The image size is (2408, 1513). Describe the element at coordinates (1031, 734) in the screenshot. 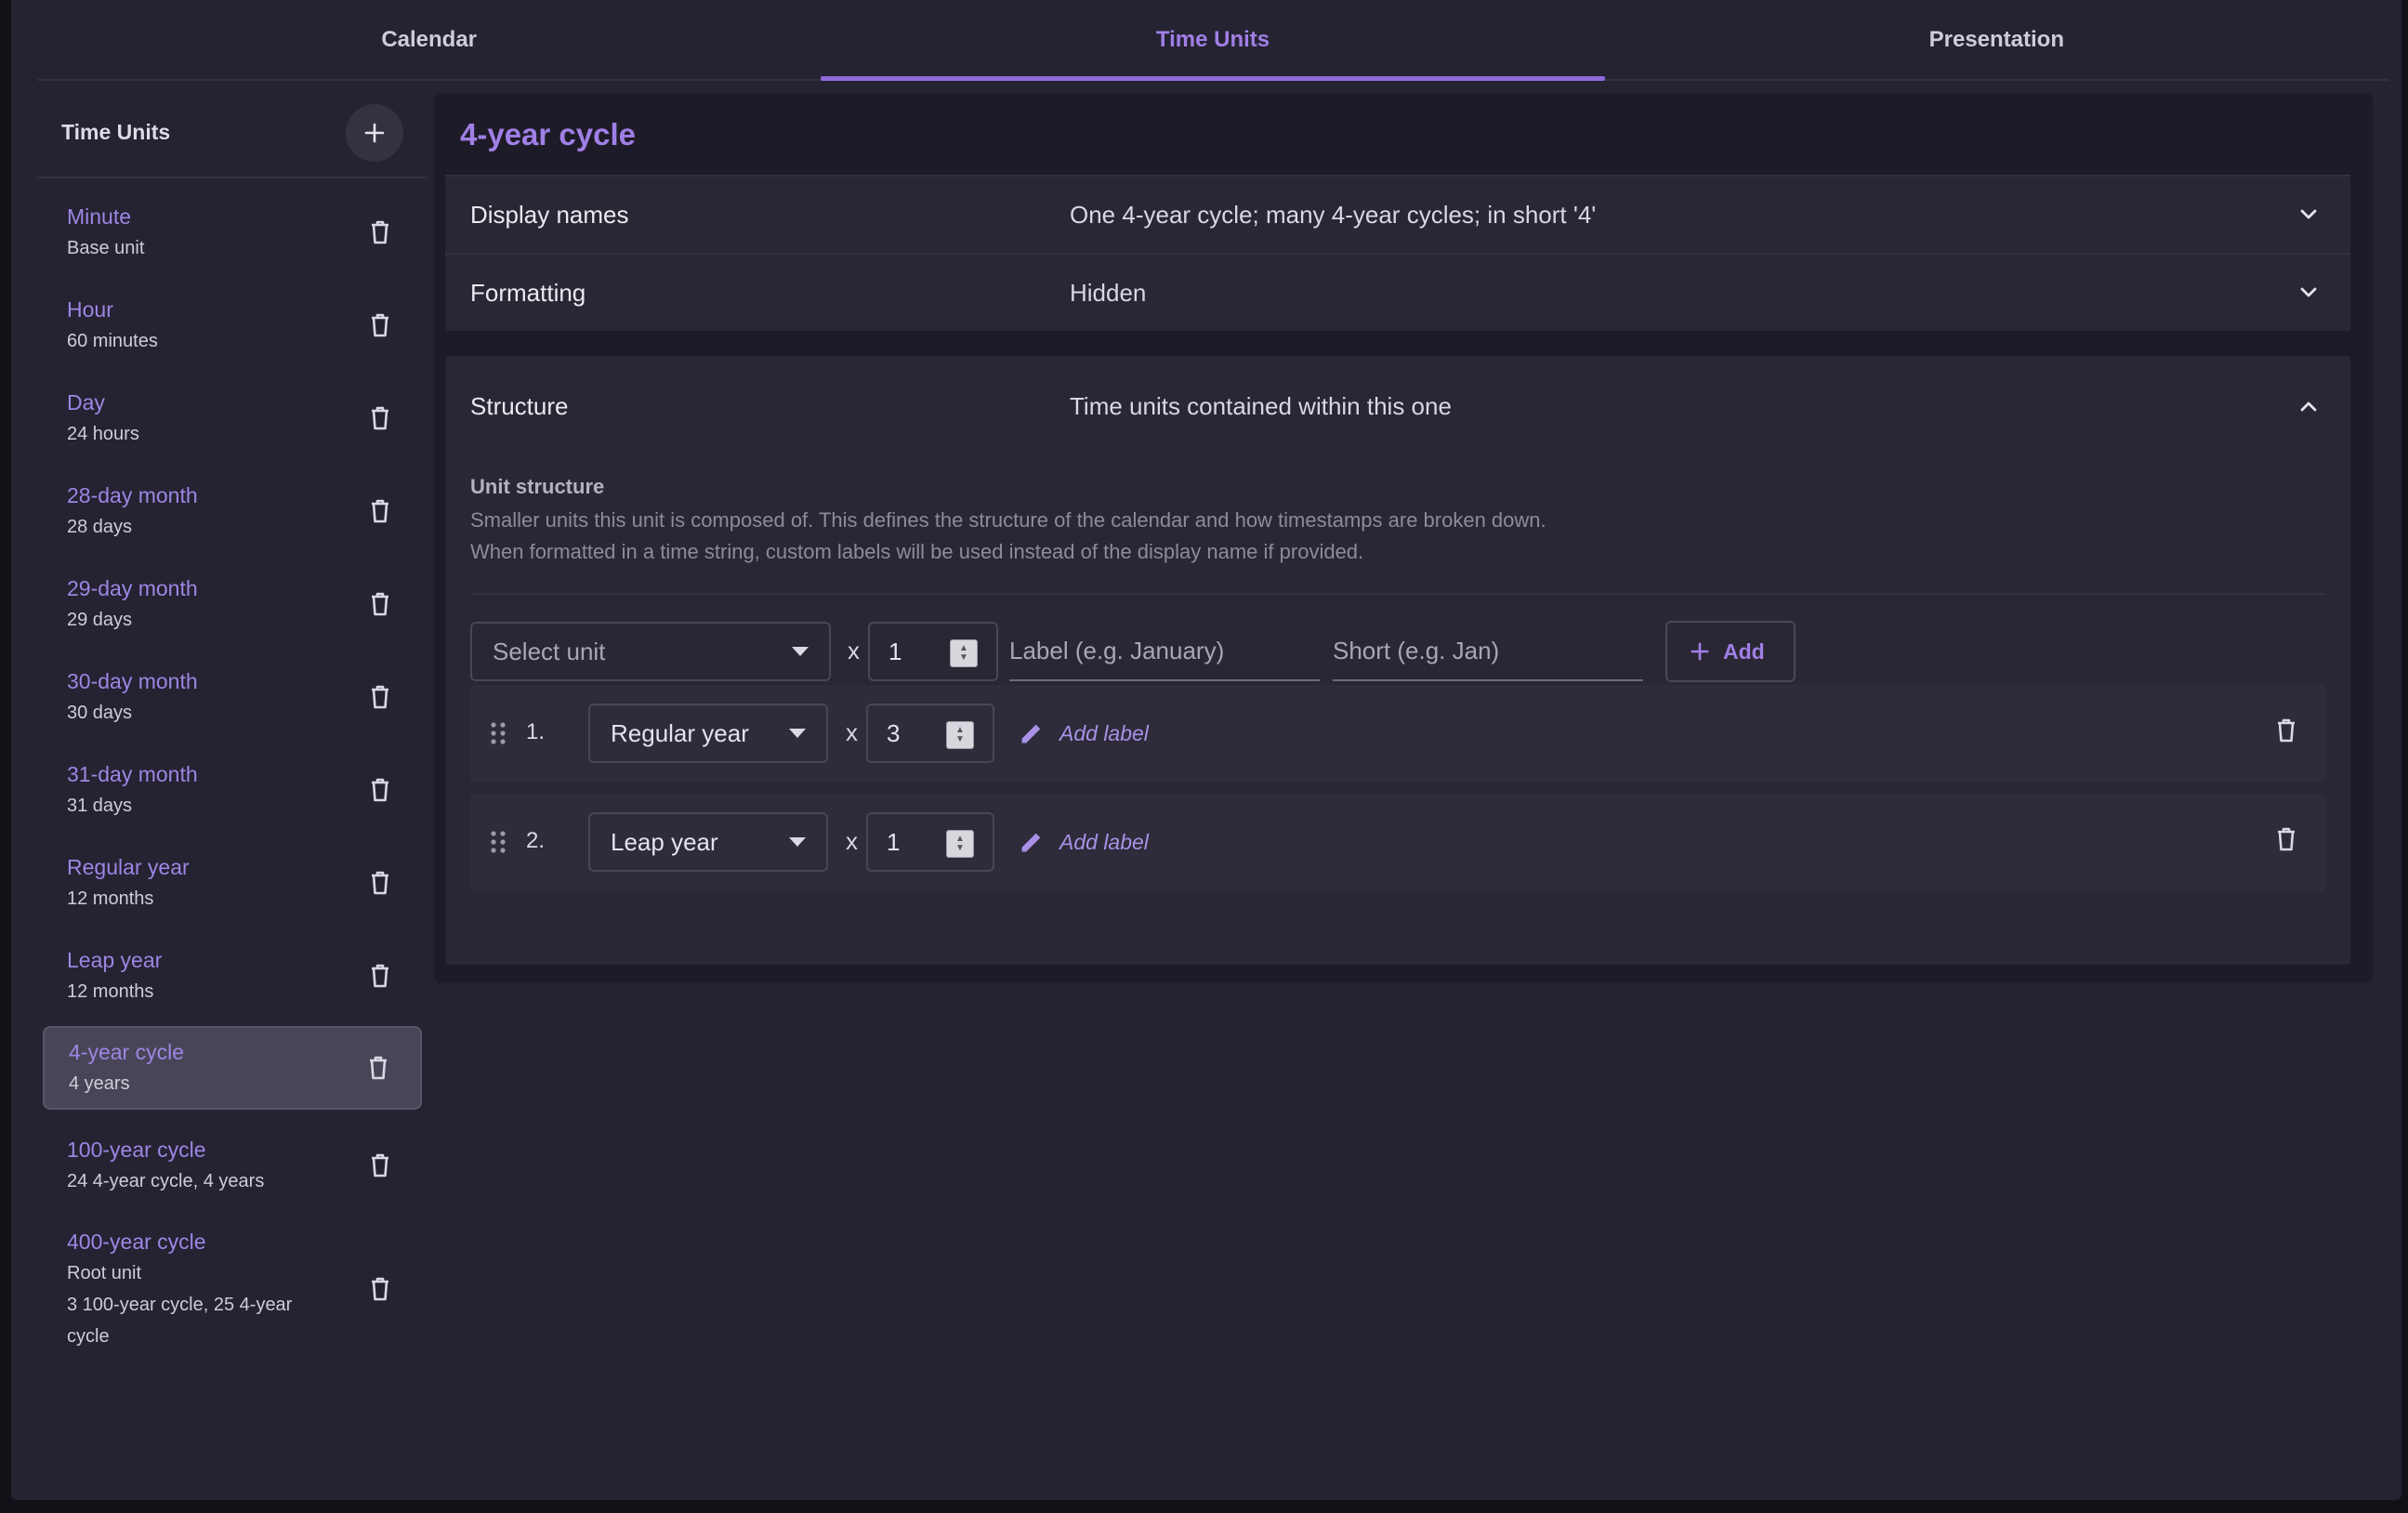

I see `pencil-icon` at that location.